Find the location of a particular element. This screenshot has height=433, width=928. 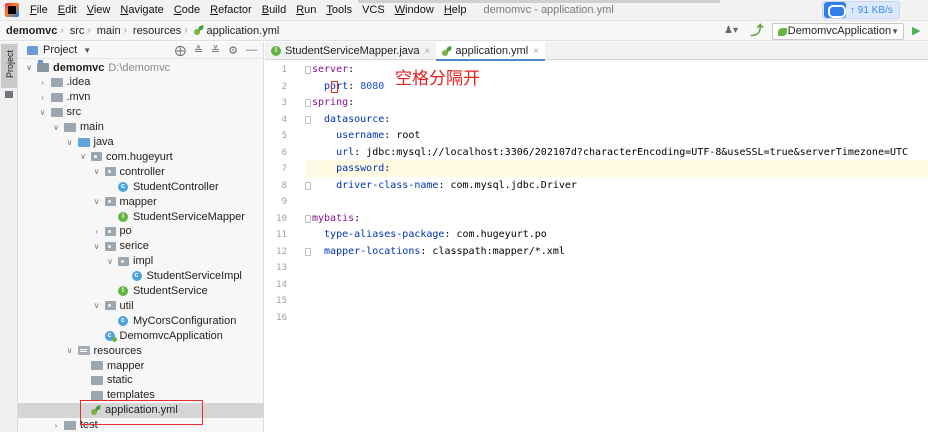

menu-item-file: File is located at coordinates (39, 10).